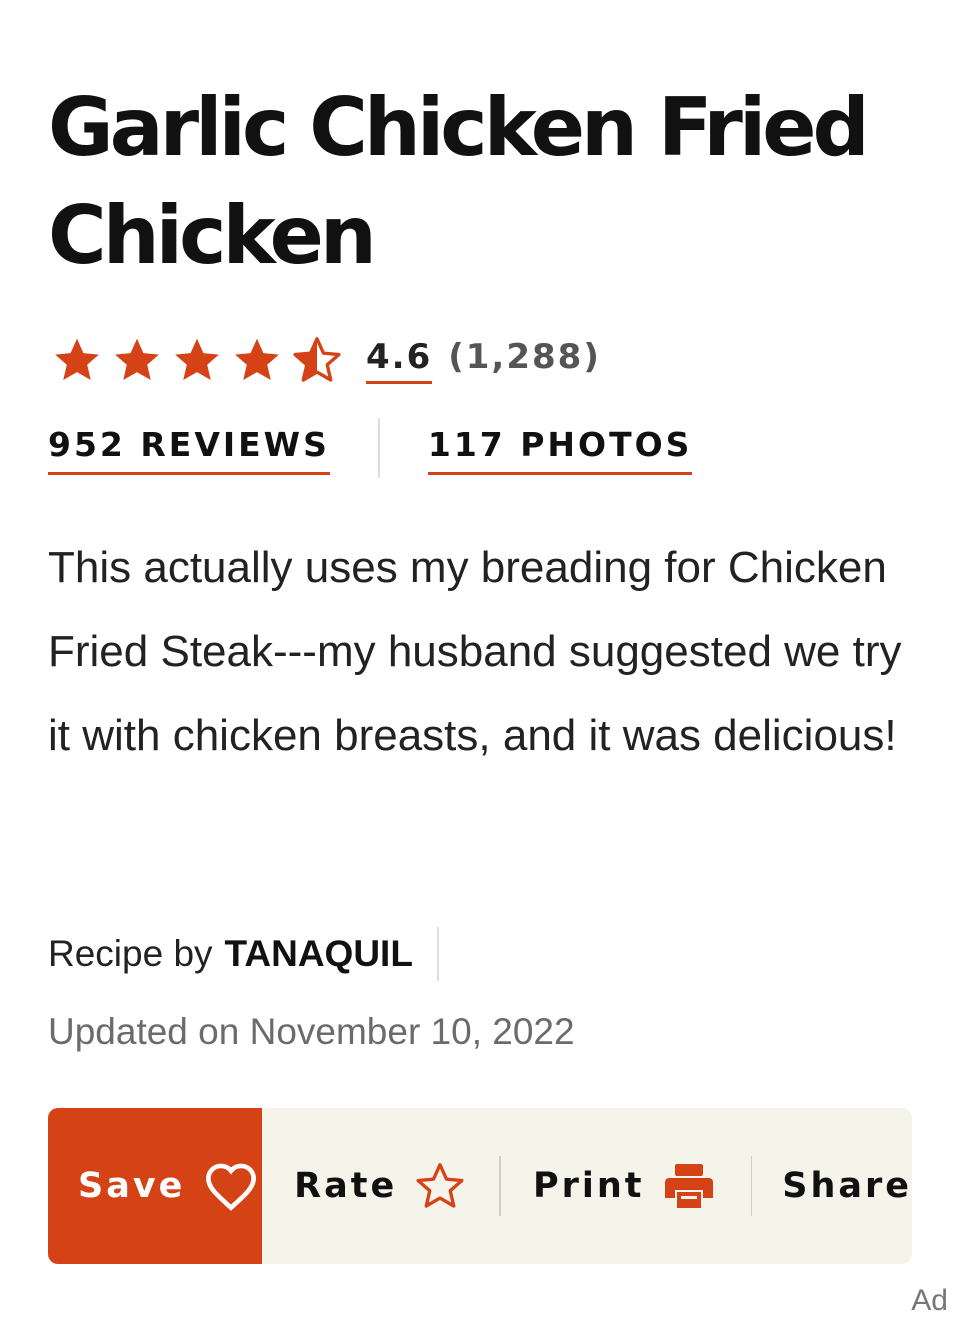 The image size is (960, 1324). What do you see at coordinates (480, 1186) in the screenshot?
I see `action-bar: Save Rate Print Share` at bounding box center [480, 1186].